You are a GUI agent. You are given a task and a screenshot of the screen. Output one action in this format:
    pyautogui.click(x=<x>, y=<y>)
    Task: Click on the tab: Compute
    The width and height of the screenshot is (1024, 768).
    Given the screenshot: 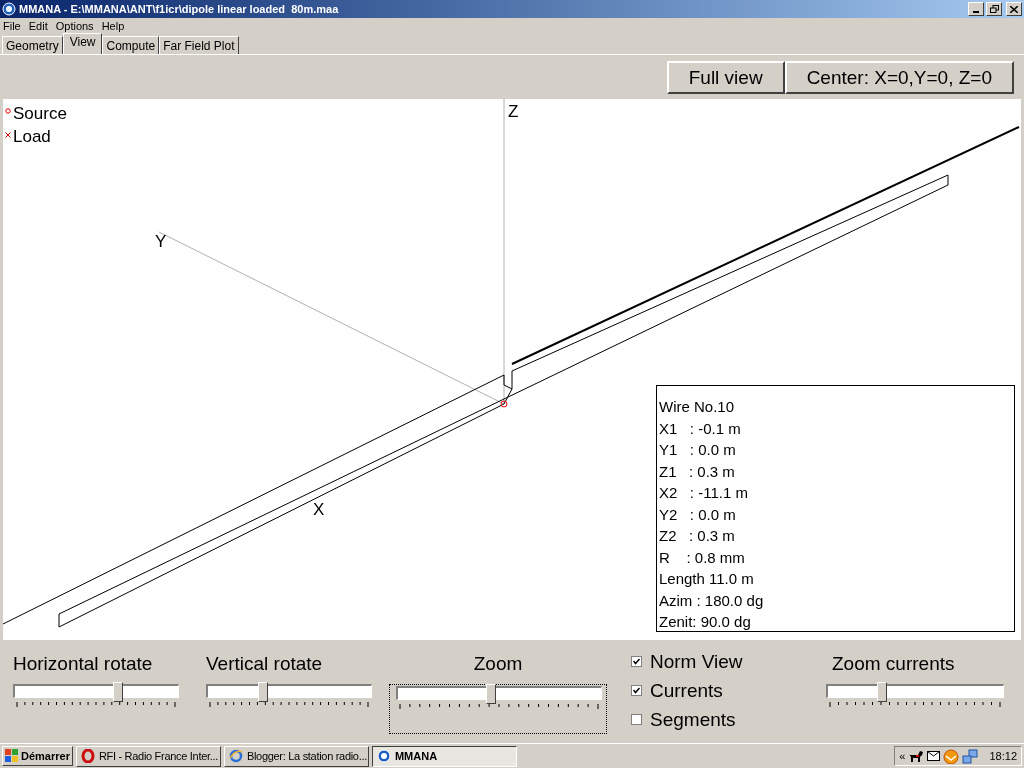 What is the action you would take?
    pyautogui.click(x=131, y=45)
    